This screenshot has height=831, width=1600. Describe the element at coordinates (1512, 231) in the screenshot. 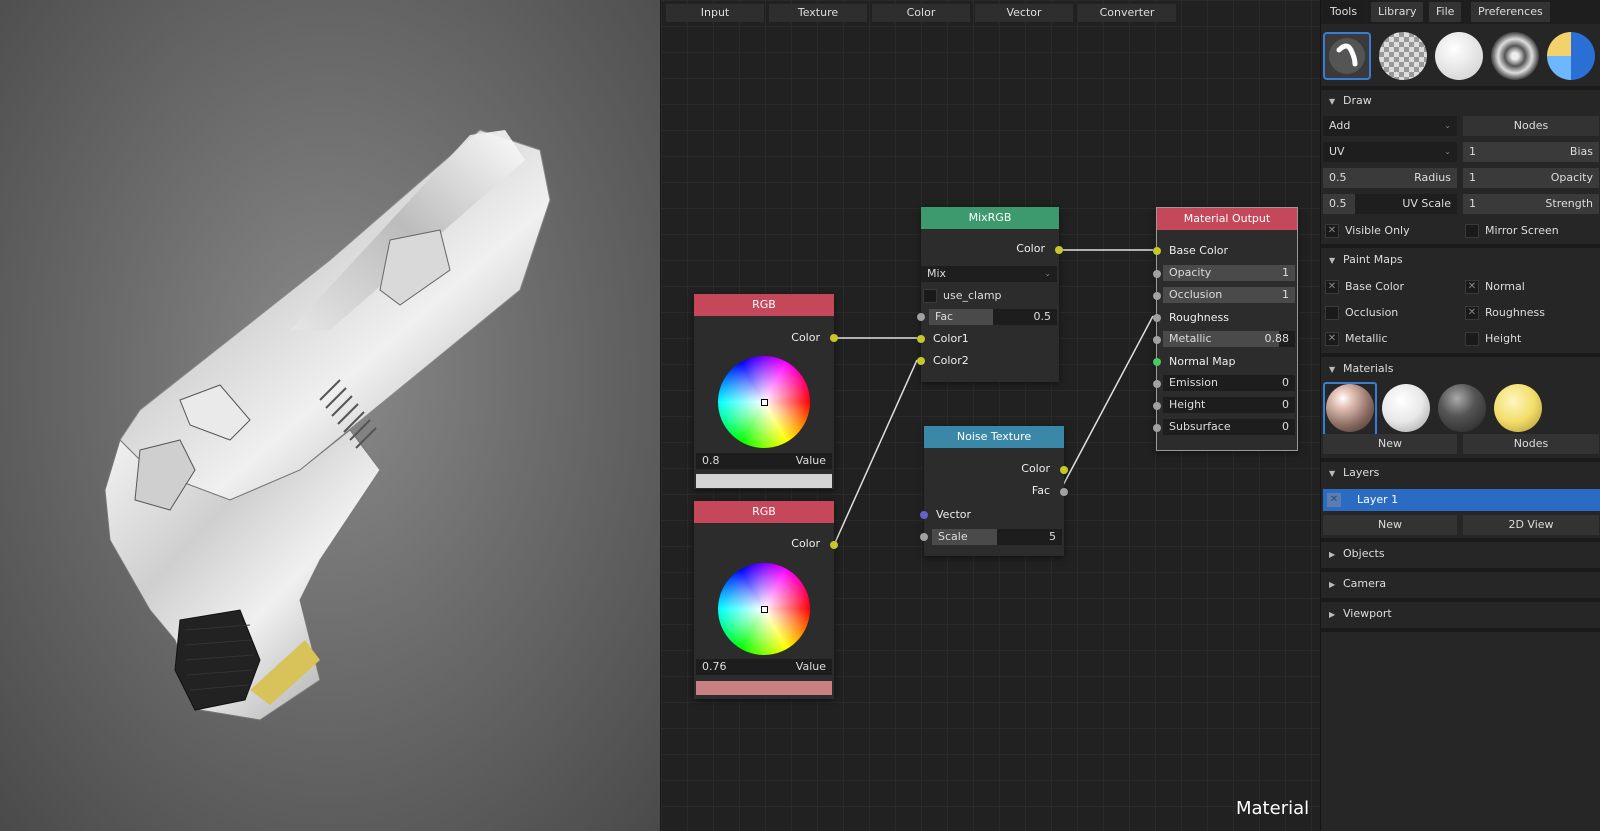

I see `mirror-screen-checkbox: Mirror Screen` at that location.